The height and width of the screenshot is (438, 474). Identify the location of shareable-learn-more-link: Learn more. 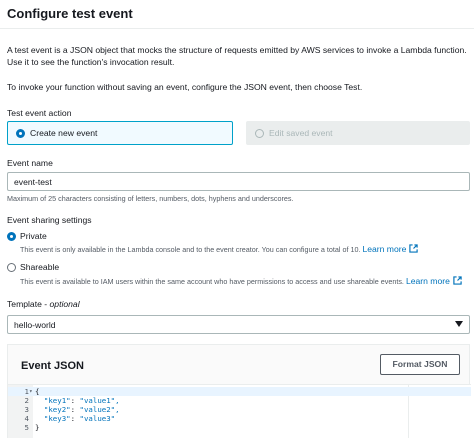
(434, 281).